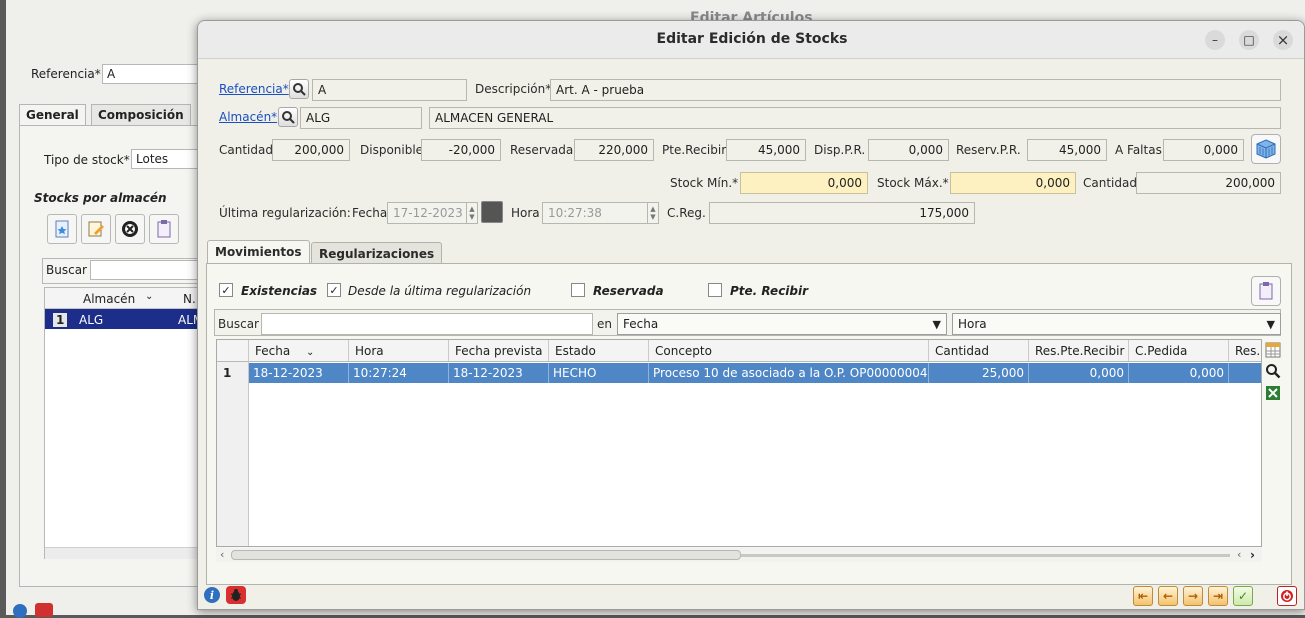  What do you see at coordinates (399, 373) in the screenshot?
I see `cell-hora: 10:27:24` at bounding box center [399, 373].